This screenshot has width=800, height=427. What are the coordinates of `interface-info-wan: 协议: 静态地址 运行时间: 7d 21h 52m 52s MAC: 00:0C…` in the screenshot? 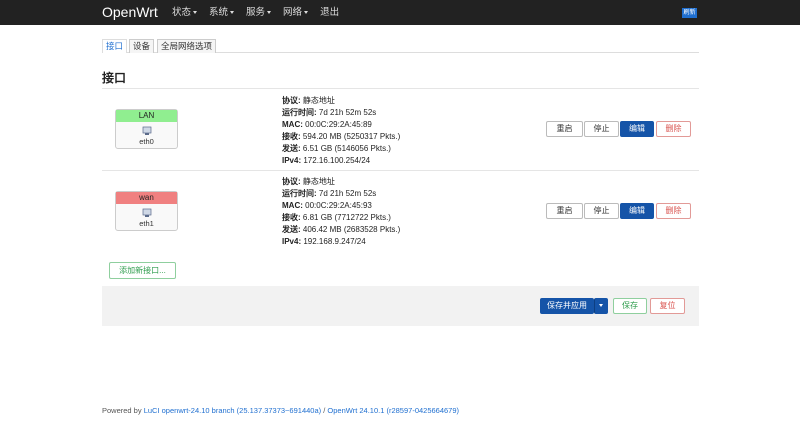 It's located at (341, 211).